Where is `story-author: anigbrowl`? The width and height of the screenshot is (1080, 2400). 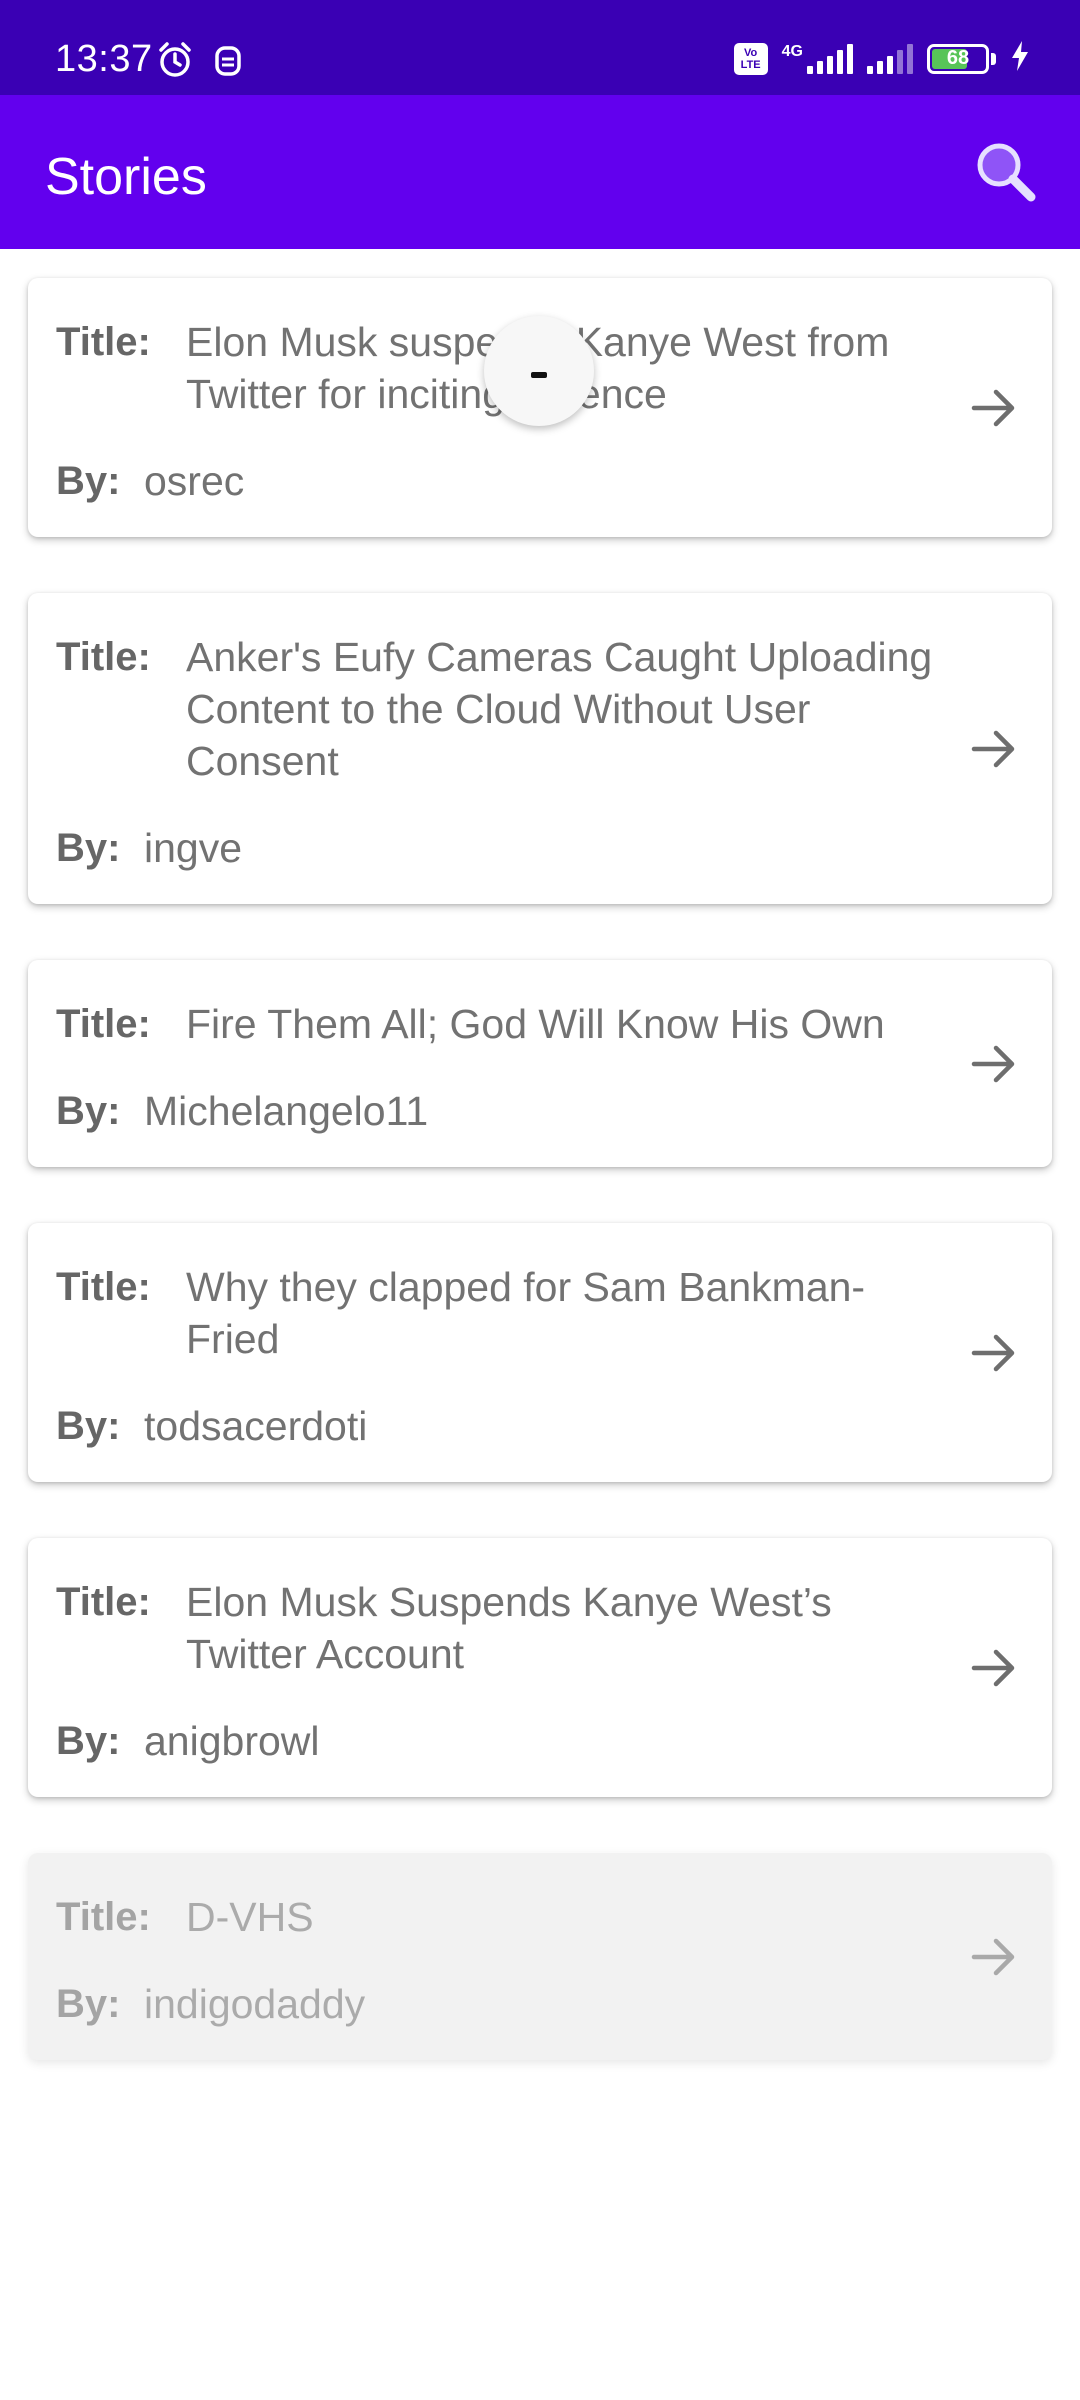
story-author: anigbrowl is located at coordinates (232, 1741).